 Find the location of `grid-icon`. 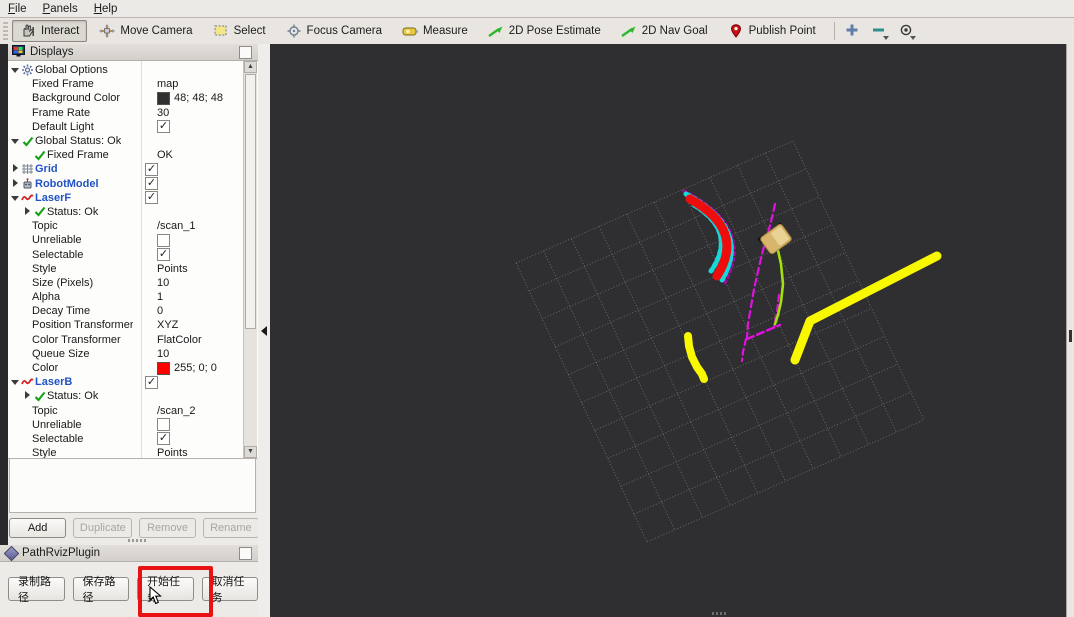

grid-icon is located at coordinates (27, 169).